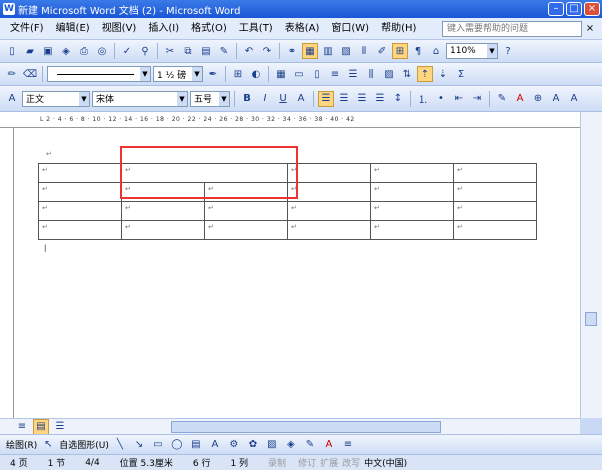 This screenshot has width=602, height=470. What do you see at coordinates (209, 29) in the screenshot?
I see `menu-format: 格式(O)` at bounding box center [209, 29].